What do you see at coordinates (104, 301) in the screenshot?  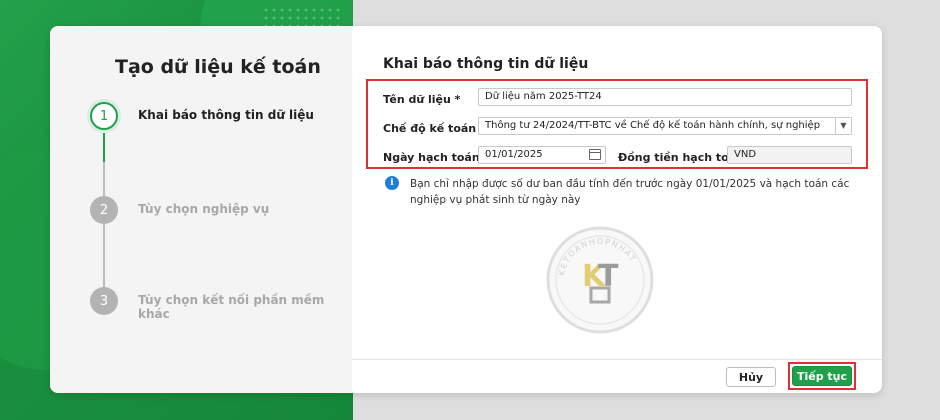 I see `step-number-badge: 3` at bounding box center [104, 301].